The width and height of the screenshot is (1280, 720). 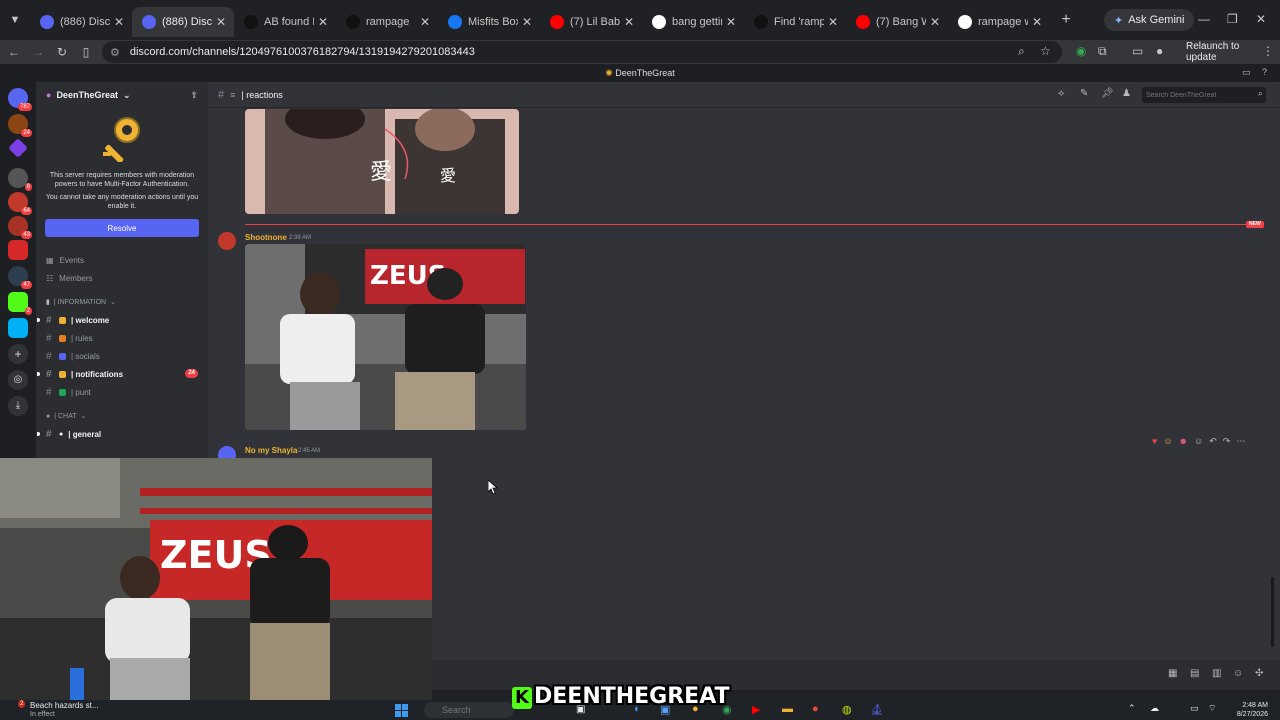 What do you see at coordinates (86, 52) in the screenshot?
I see `side-panel-icon: ▯` at bounding box center [86, 52].